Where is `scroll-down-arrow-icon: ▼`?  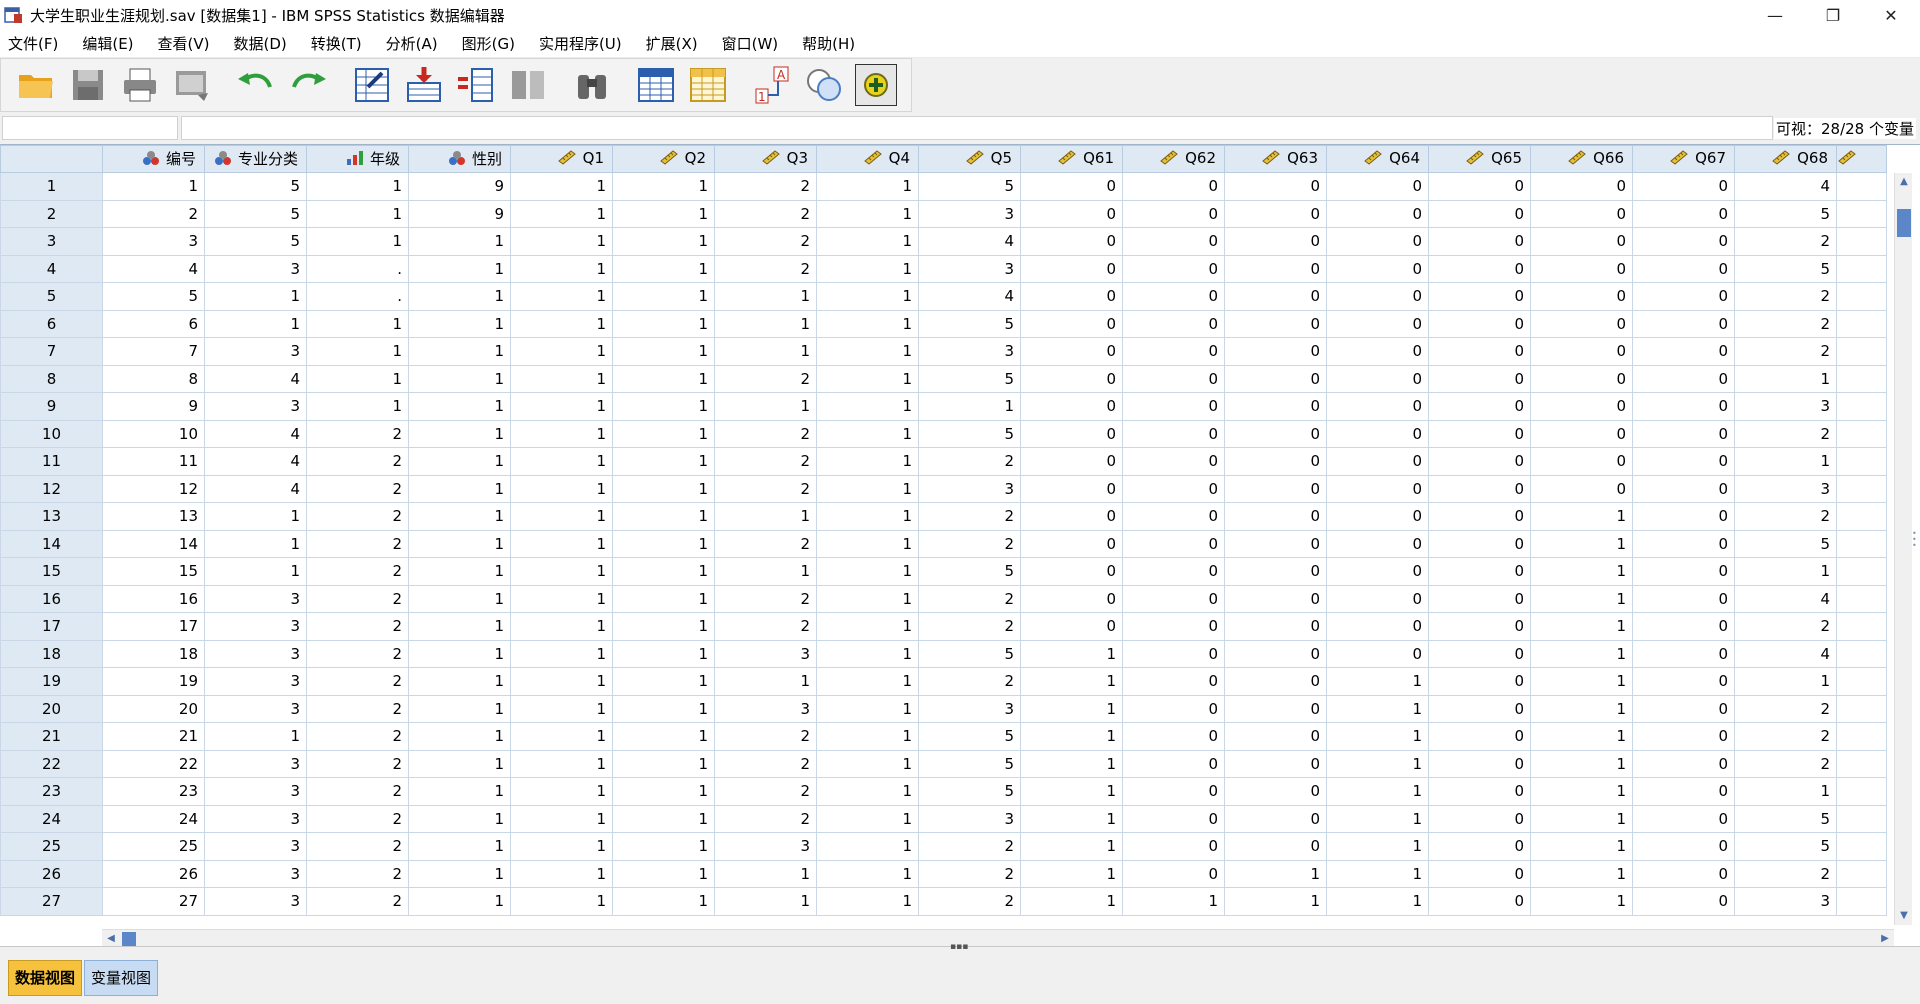
scroll-down-arrow-icon: ▼ is located at coordinates (1904, 916).